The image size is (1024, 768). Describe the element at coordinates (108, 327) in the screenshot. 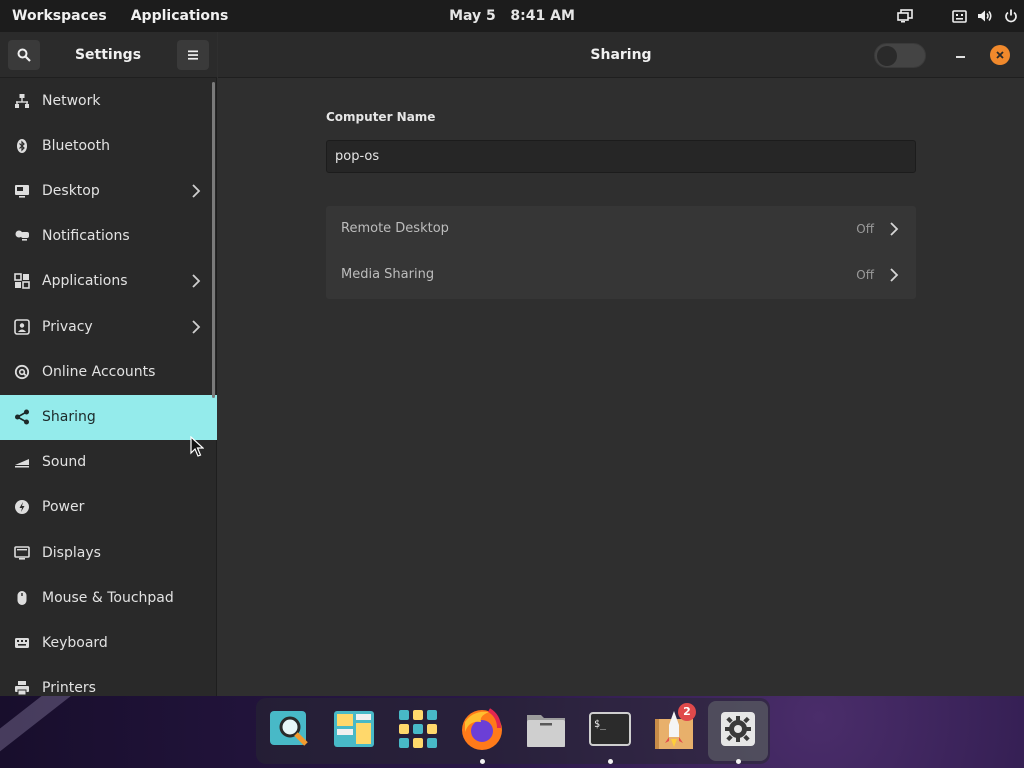

I see `sidebar-item-privacy: Privacy` at that location.